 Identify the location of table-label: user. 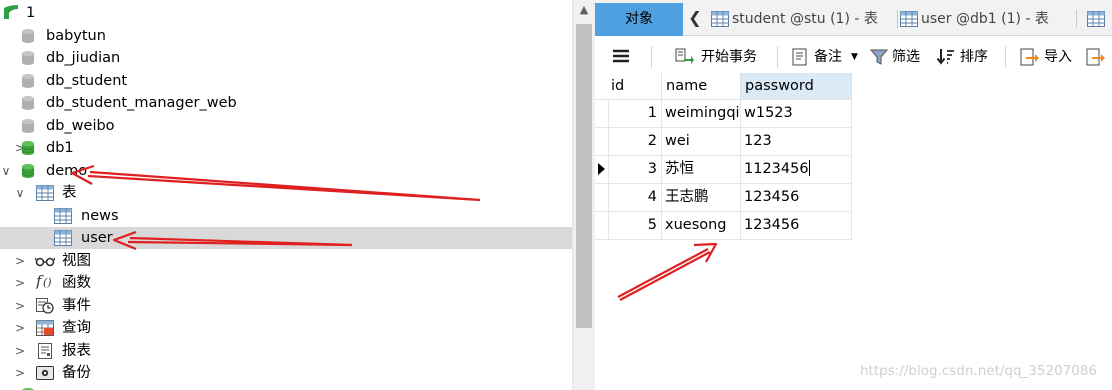
(97, 238).